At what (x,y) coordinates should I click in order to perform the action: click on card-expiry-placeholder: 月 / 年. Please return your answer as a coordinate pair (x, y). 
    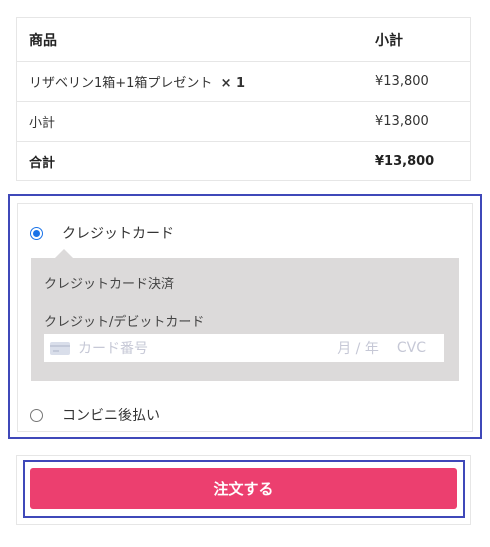
    Looking at the image, I should click on (358, 348).